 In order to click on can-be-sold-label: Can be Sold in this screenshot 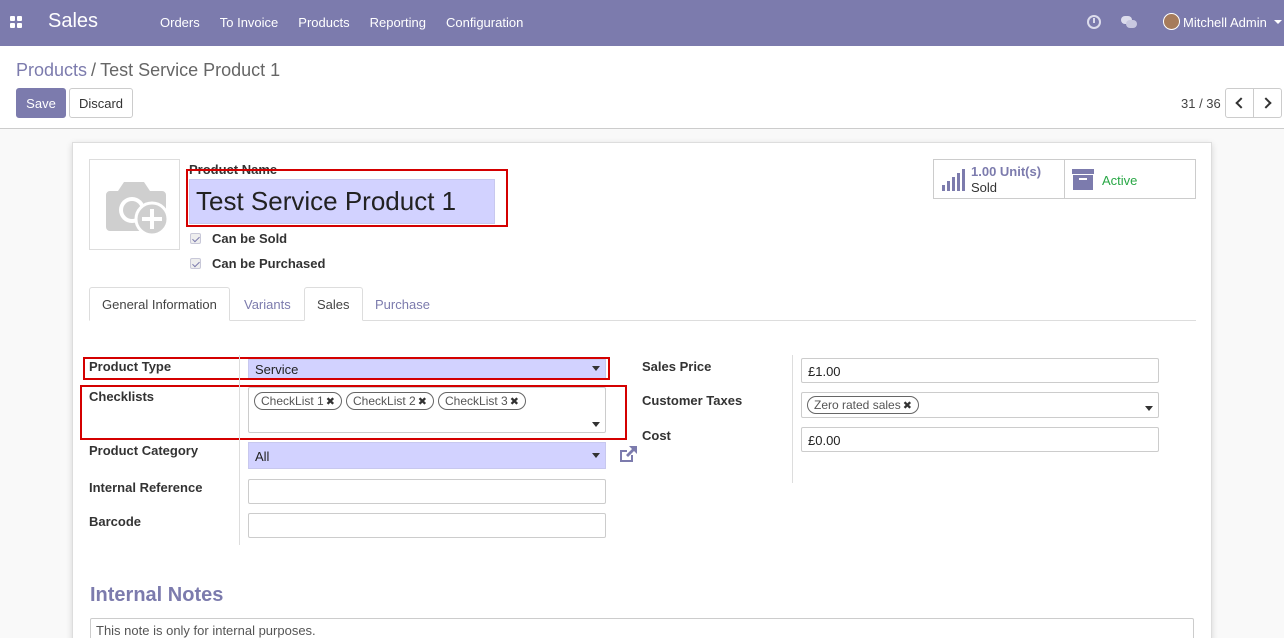, I will do `click(250, 238)`.